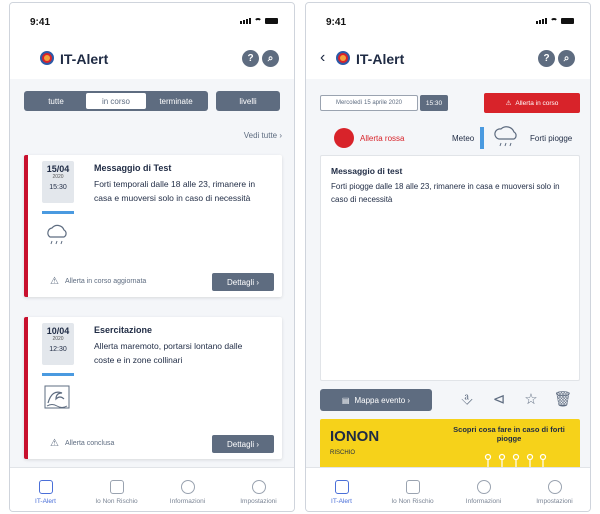 This screenshot has height=514, width=600. What do you see at coordinates (567, 21) in the screenshot?
I see `battery-icon` at bounding box center [567, 21].